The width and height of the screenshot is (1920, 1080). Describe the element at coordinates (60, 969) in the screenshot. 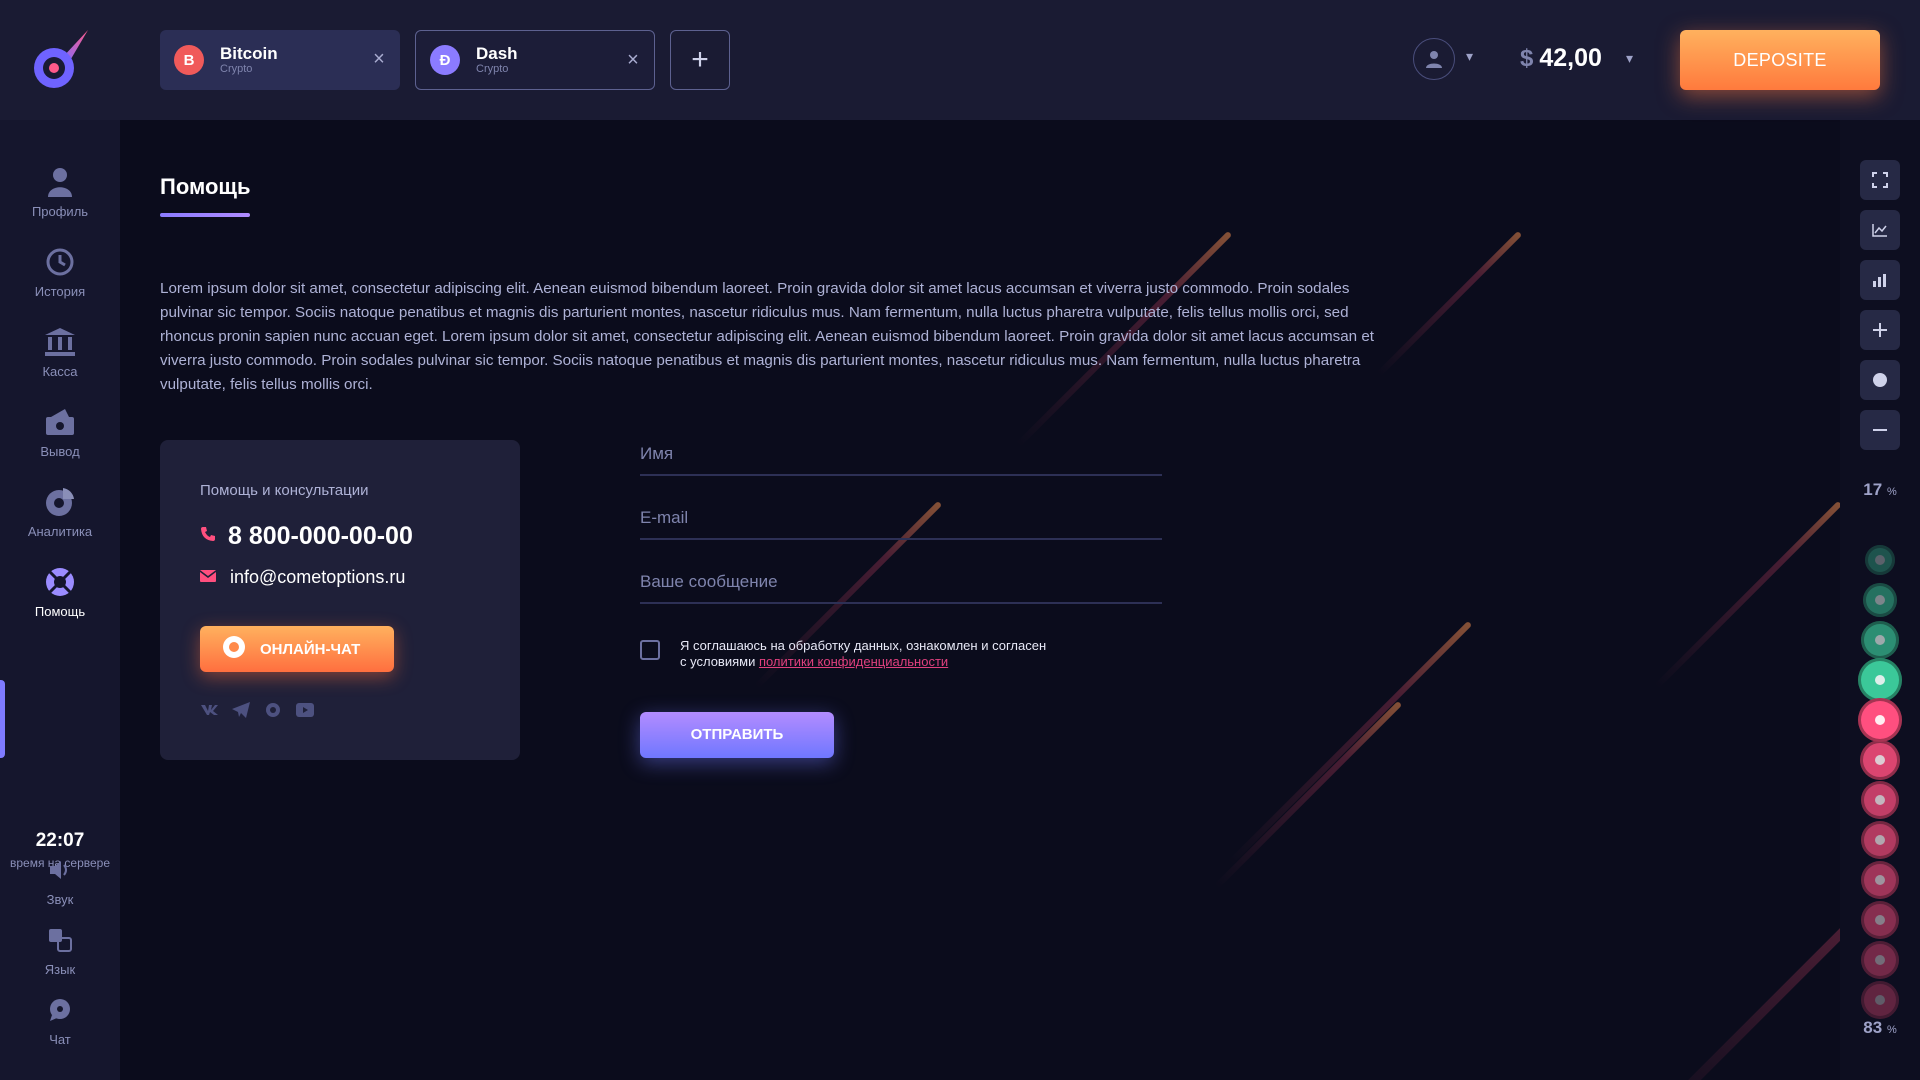

I see `sidebar-item-label: Язык` at that location.